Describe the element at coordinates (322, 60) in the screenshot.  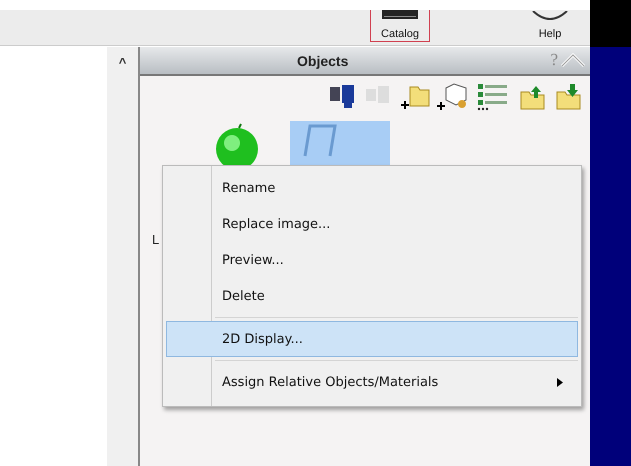
I see `panel-title: Objects` at that location.